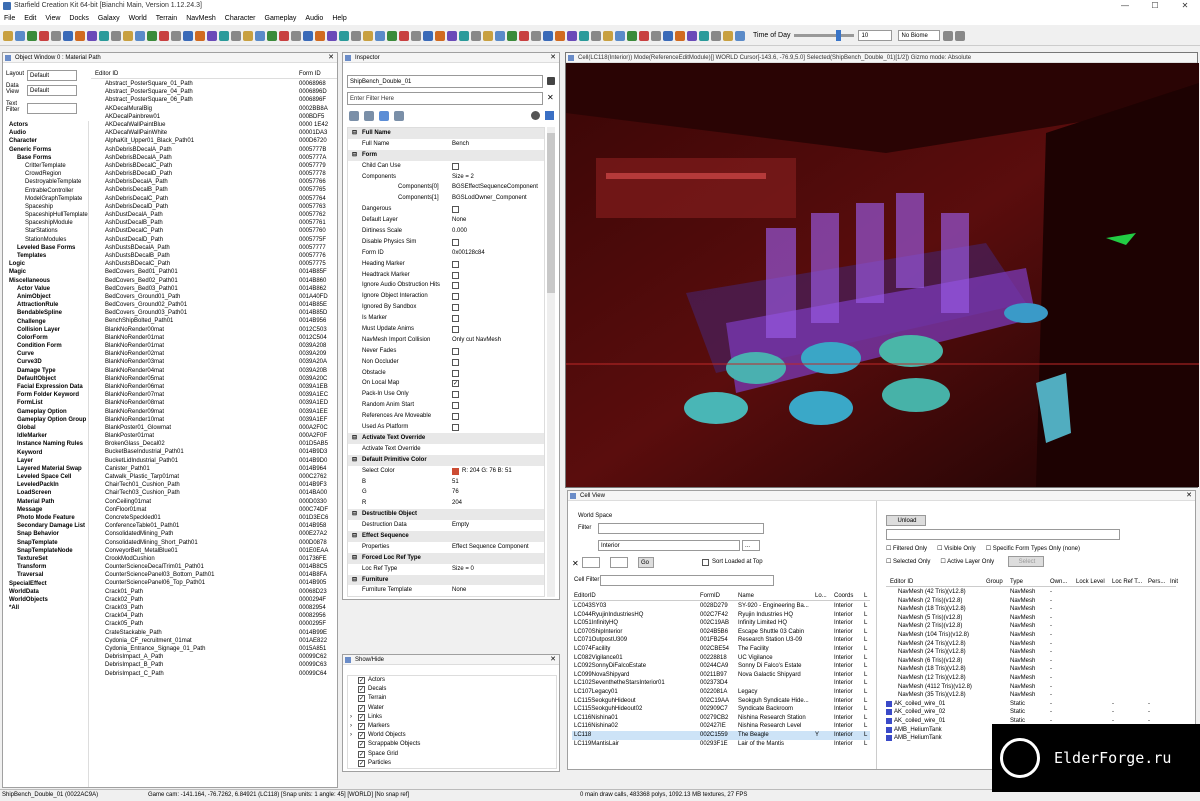 The width and height of the screenshot is (1200, 801). What do you see at coordinates (369, 116) in the screenshot?
I see `collapse-icon` at bounding box center [369, 116].